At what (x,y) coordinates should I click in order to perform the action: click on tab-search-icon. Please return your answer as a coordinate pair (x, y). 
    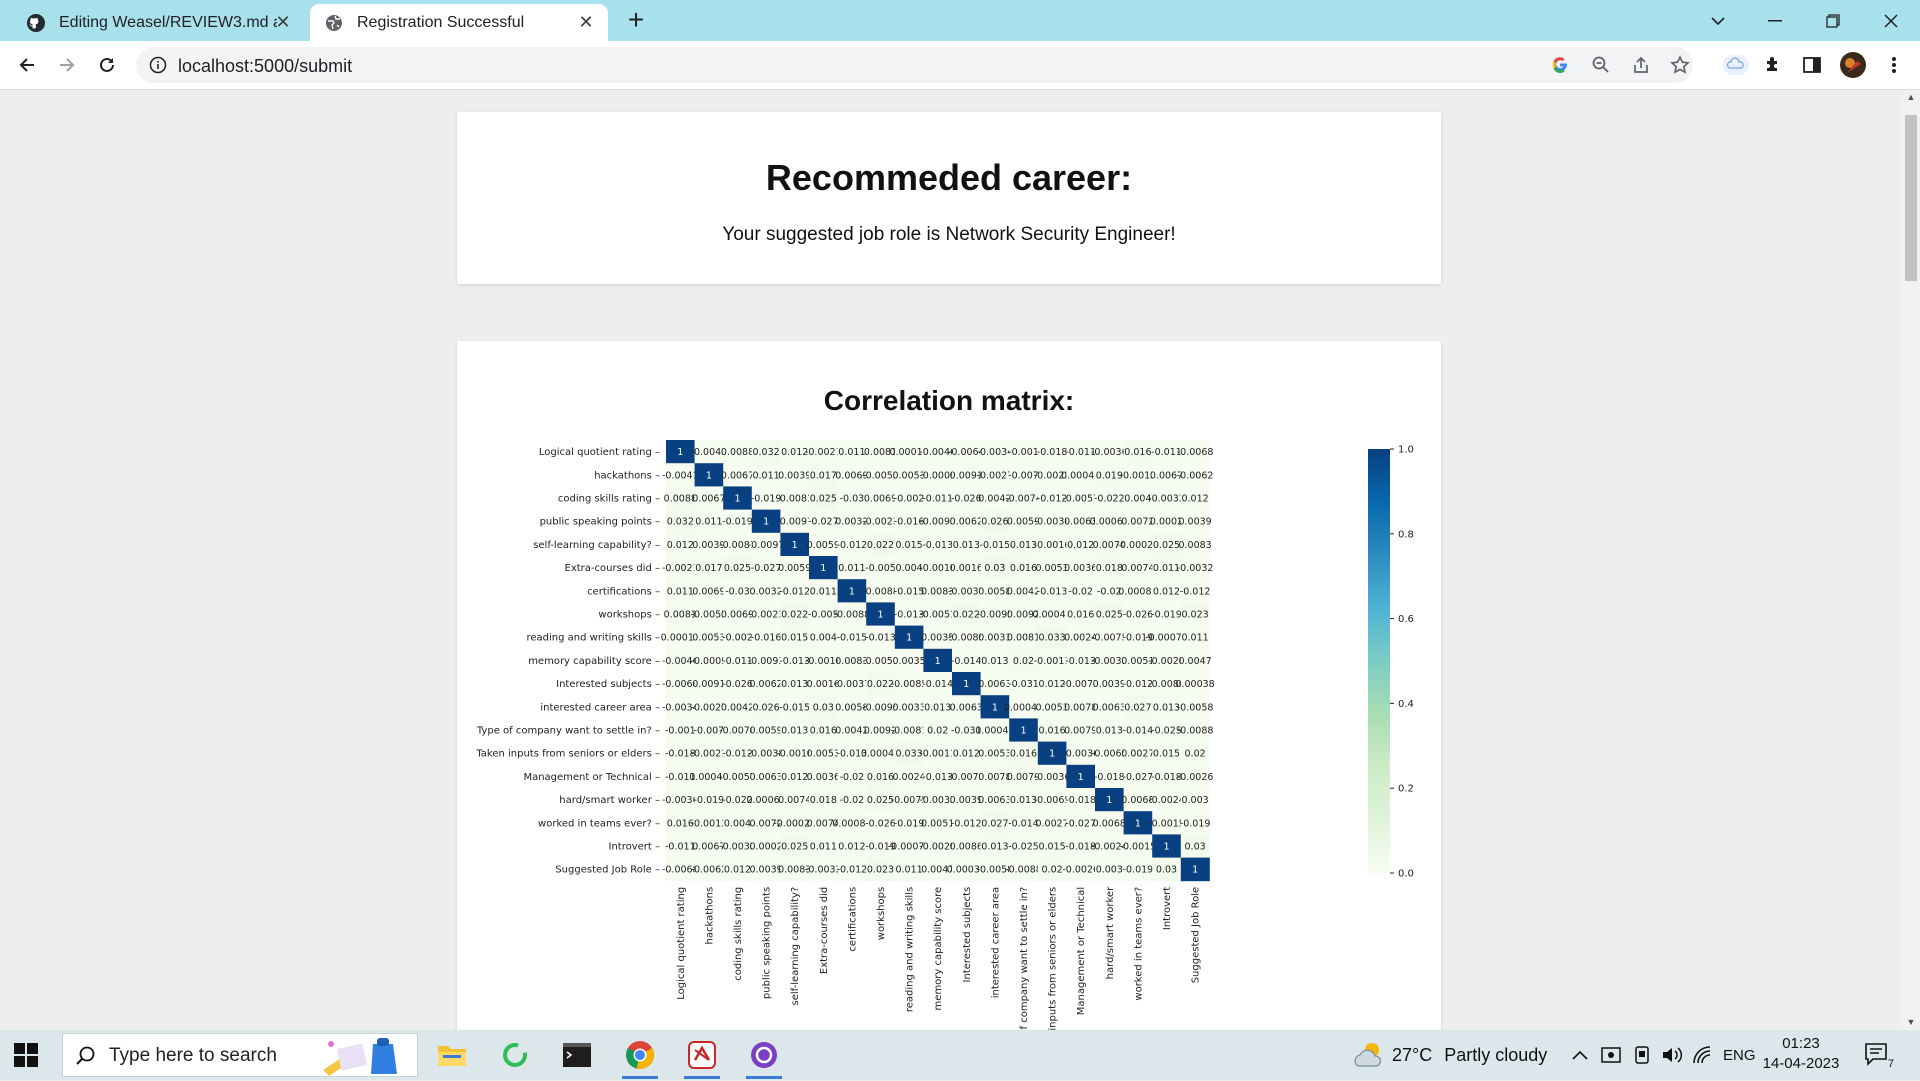
    Looking at the image, I should click on (1718, 20).